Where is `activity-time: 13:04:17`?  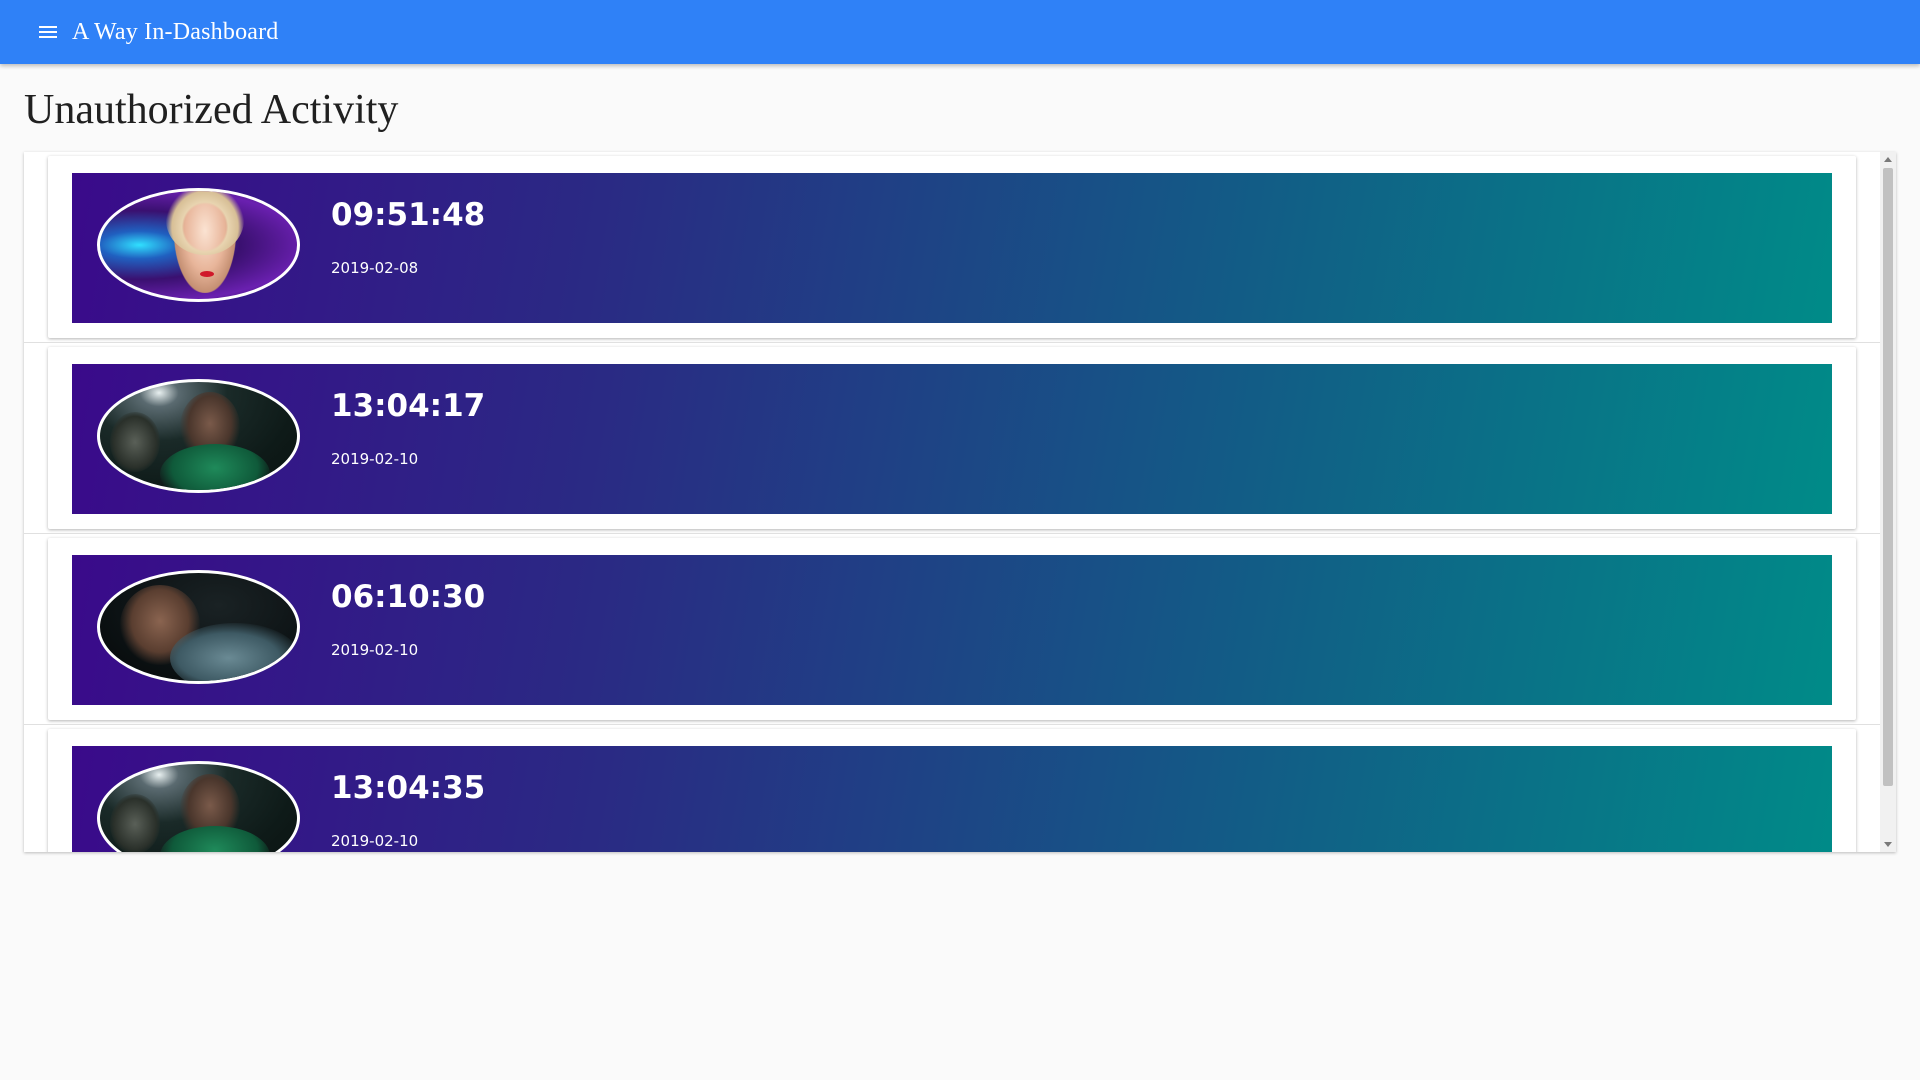 activity-time: 13:04:17 is located at coordinates (408, 406).